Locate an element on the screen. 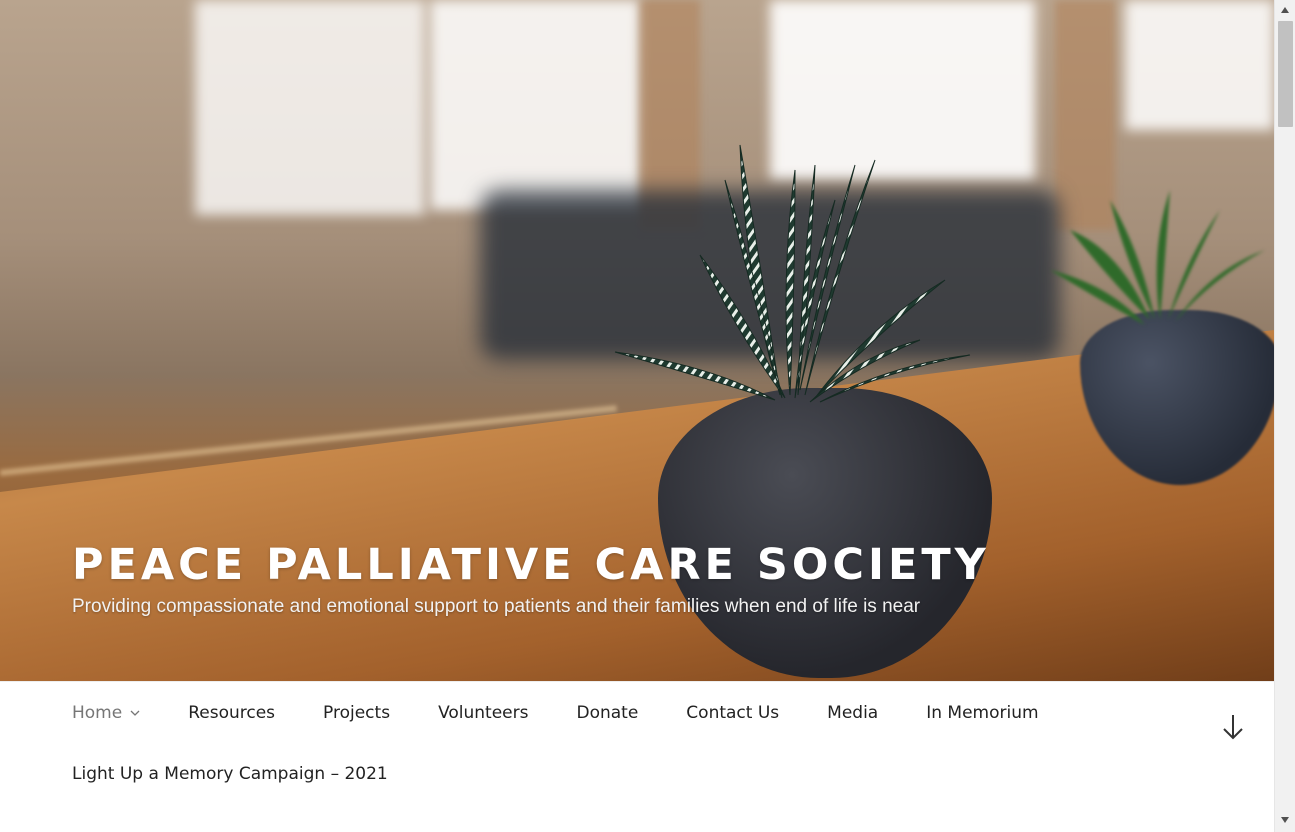 Image resolution: width=1295 pixels, height=832 pixels. nav-item-label: Volunteers is located at coordinates (483, 712).